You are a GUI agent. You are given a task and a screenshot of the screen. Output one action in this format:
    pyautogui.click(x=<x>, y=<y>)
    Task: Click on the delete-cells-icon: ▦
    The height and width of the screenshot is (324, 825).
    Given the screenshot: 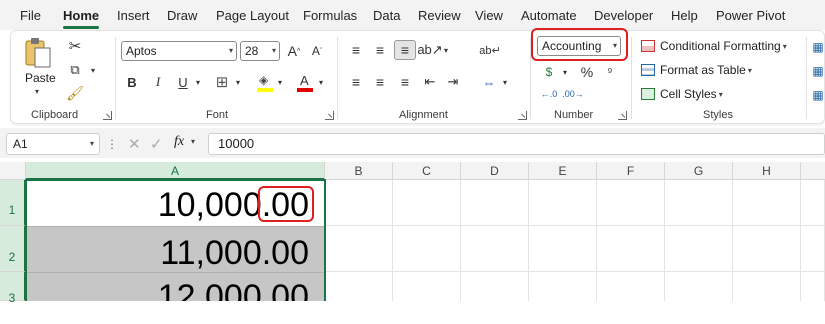 What is the action you would take?
    pyautogui.click(x=818, y=71)
    